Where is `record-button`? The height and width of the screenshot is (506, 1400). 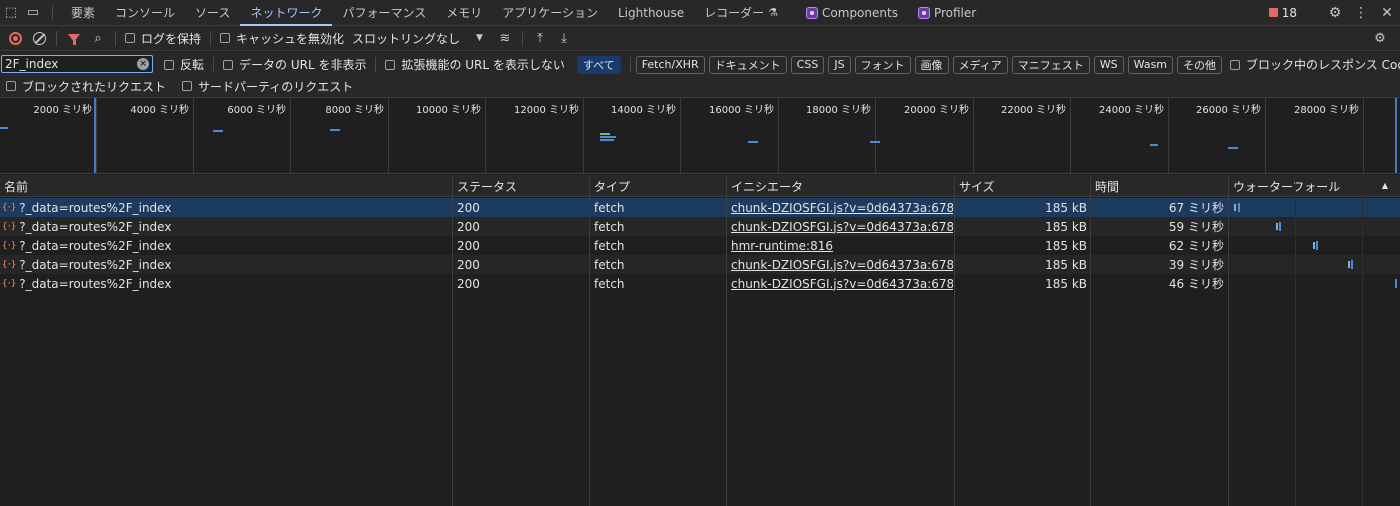 record-button is located at coordinates (15, 38).